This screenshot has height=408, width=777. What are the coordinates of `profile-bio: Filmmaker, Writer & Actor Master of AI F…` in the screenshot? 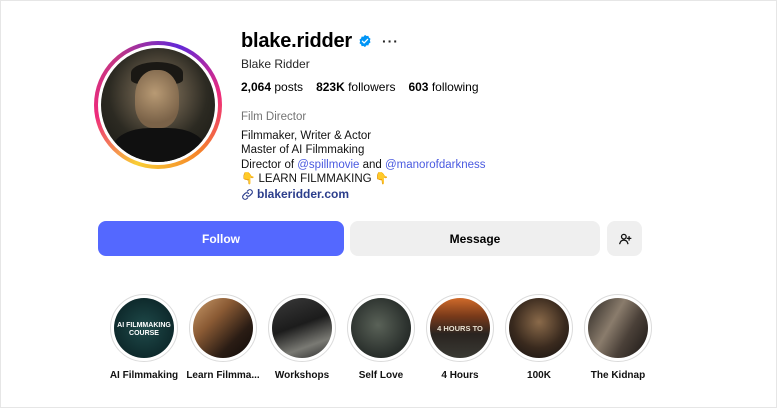 It's located at (363, 157).